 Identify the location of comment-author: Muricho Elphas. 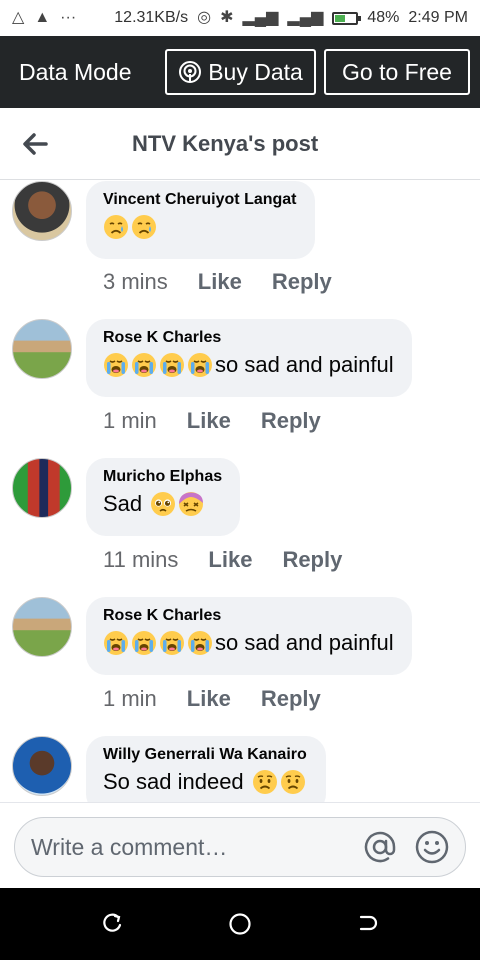
(162, 477).